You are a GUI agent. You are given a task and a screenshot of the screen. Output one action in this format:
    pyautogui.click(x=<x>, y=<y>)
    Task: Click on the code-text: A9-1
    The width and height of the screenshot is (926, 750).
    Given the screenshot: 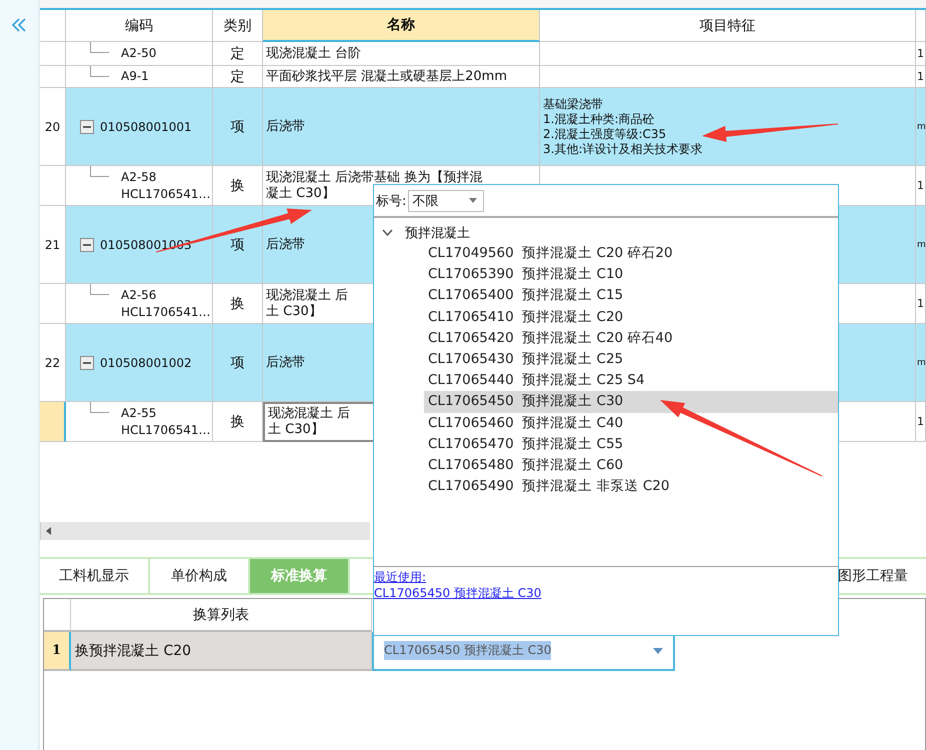 What is the action you would take?
    pyautogui.click(x=135, y=76)
    